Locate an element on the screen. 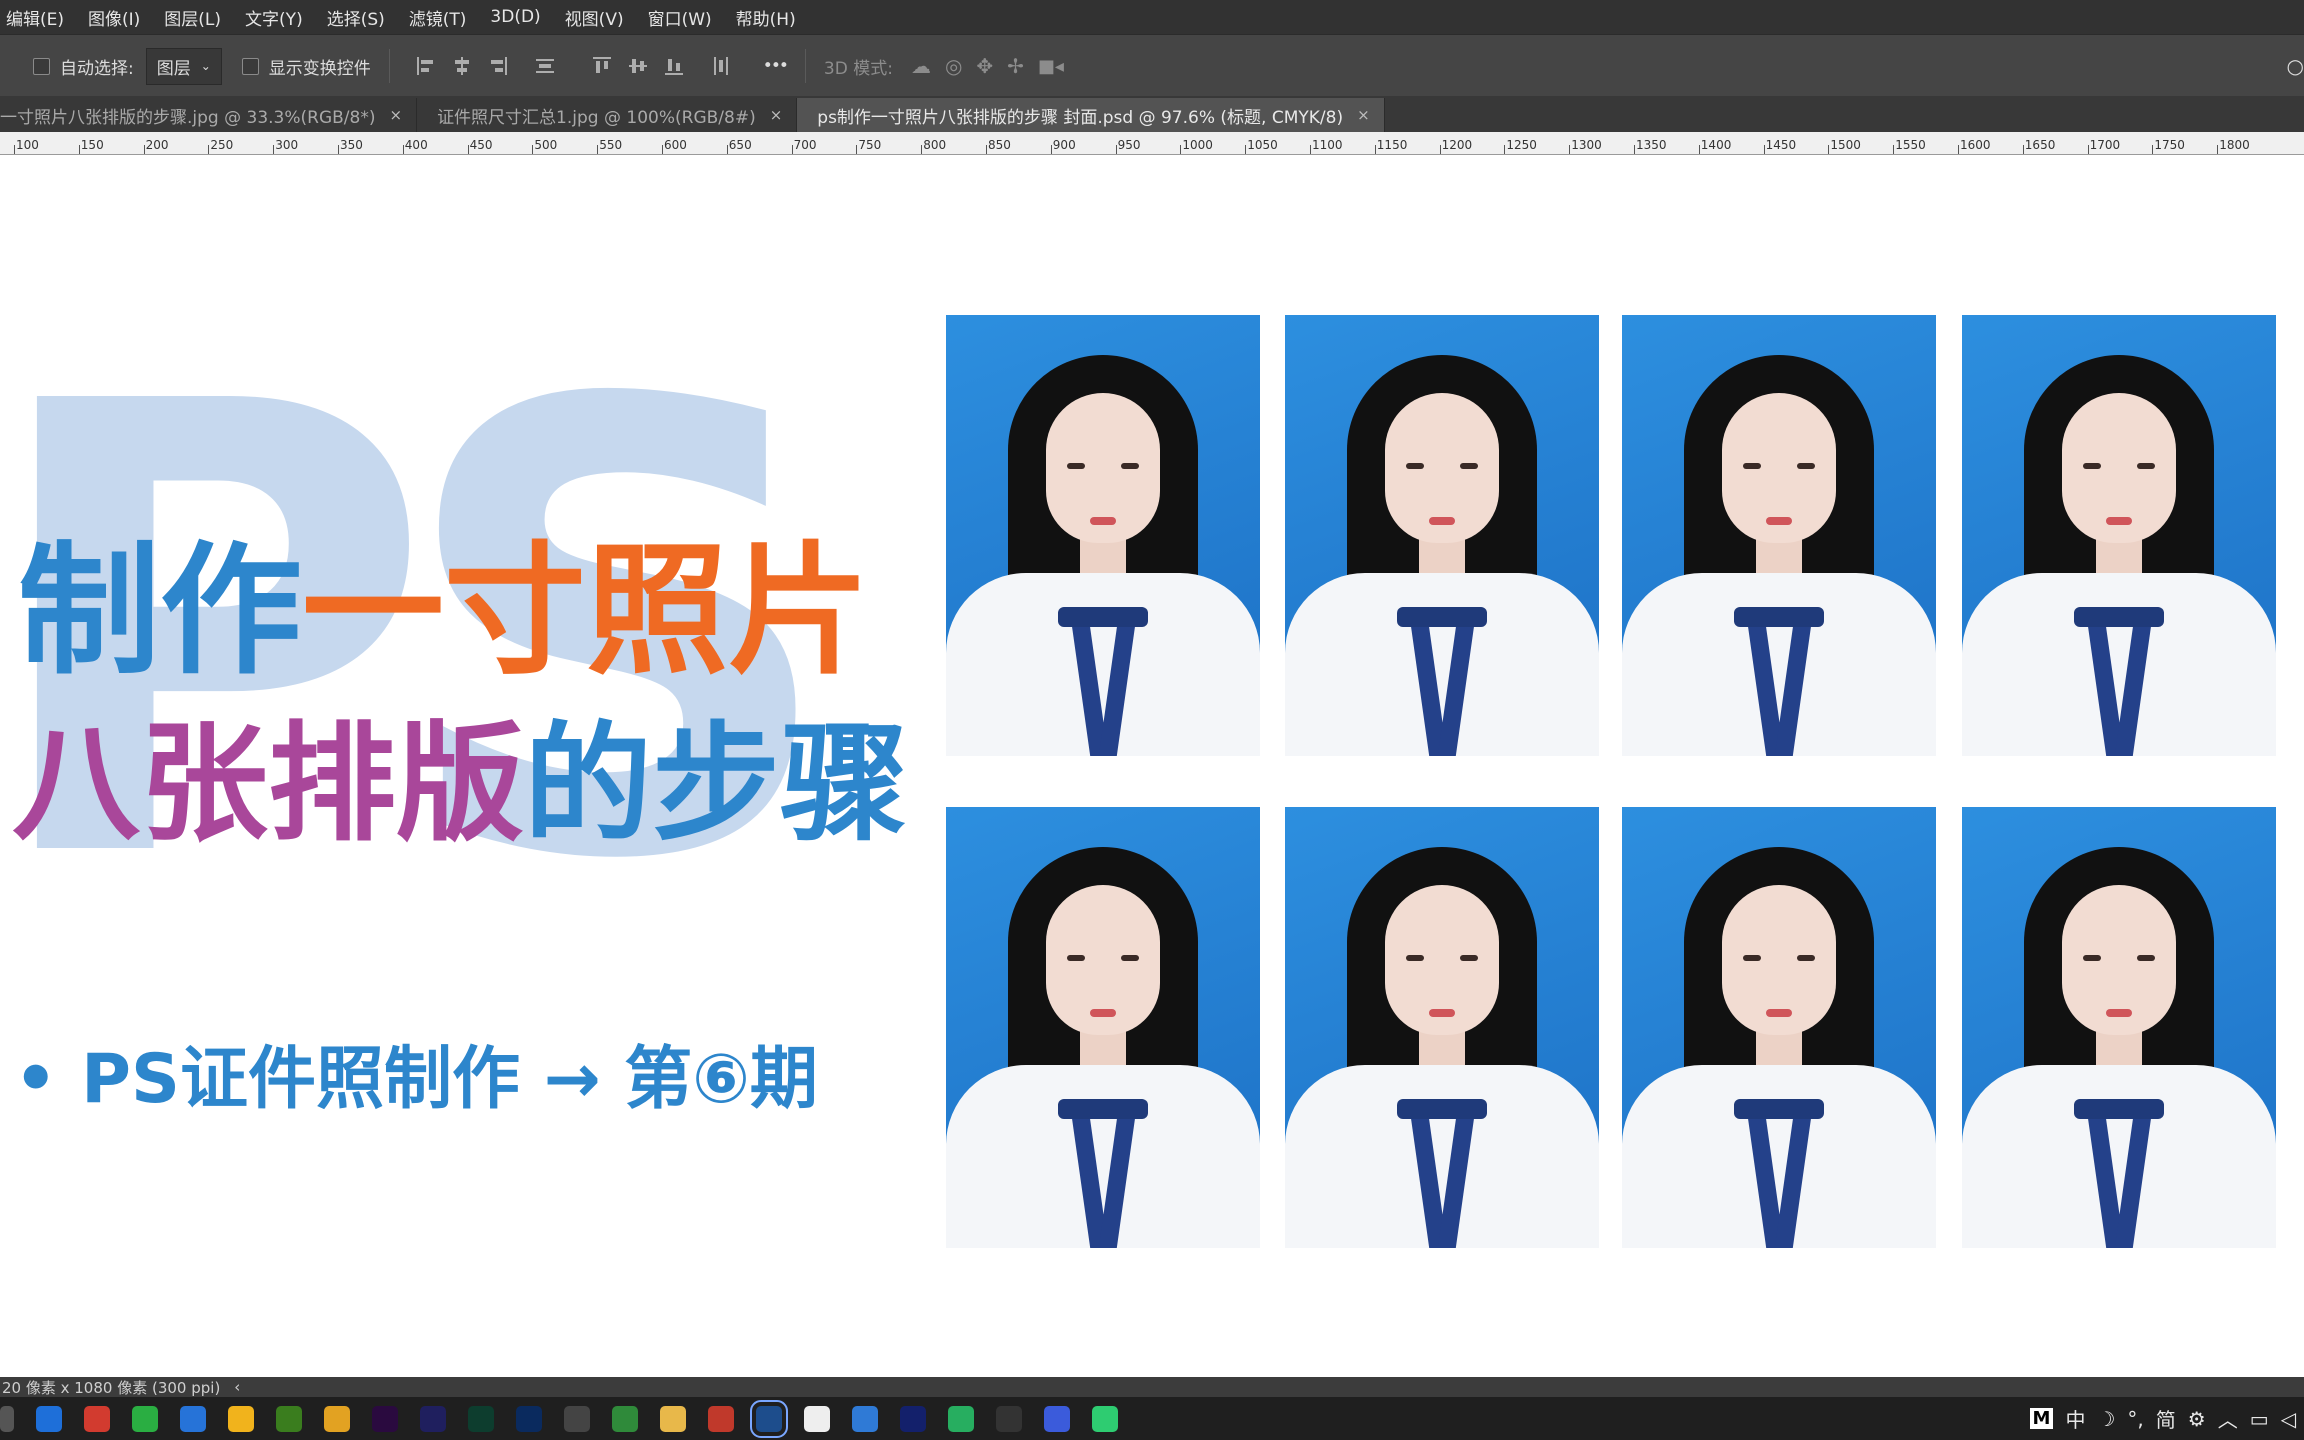 The image size is (2304, 1440). taskbar-premiere-icon is located at coordinates (385, 1418).